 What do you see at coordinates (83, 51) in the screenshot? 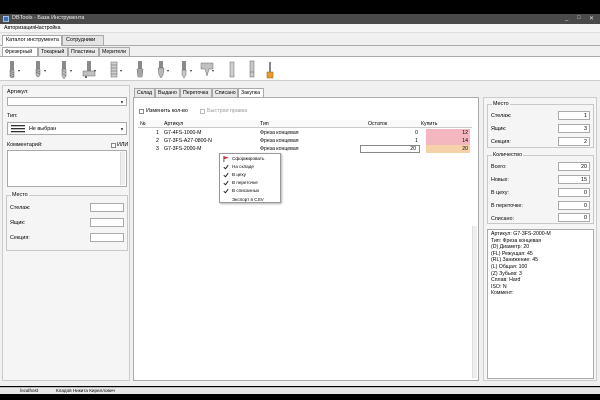
I see `tab-inserts: Пластины` at bounding box center [83, 51].